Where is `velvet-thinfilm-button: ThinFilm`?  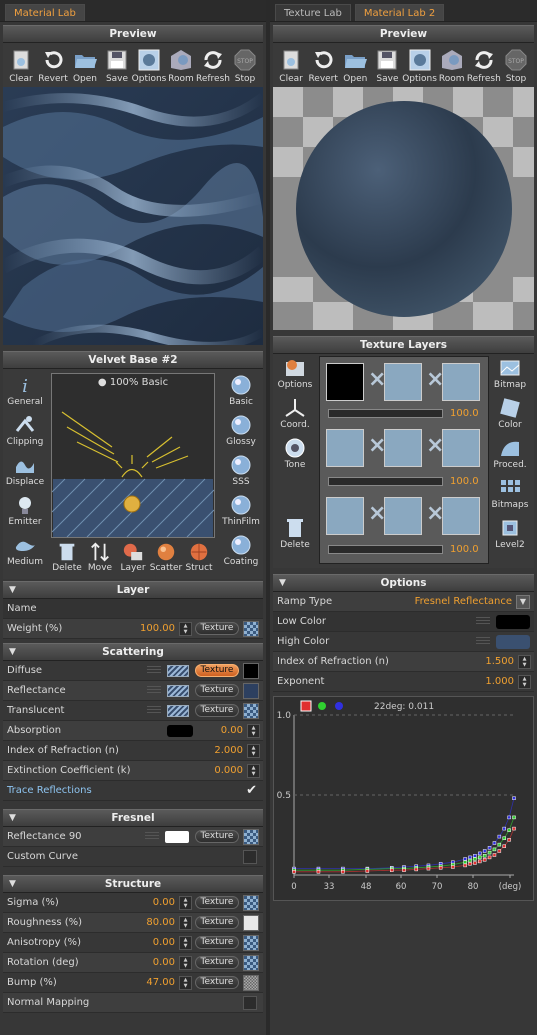 velvet-thinfilm-button: ThinFilm is located at coordinates (241, 513).